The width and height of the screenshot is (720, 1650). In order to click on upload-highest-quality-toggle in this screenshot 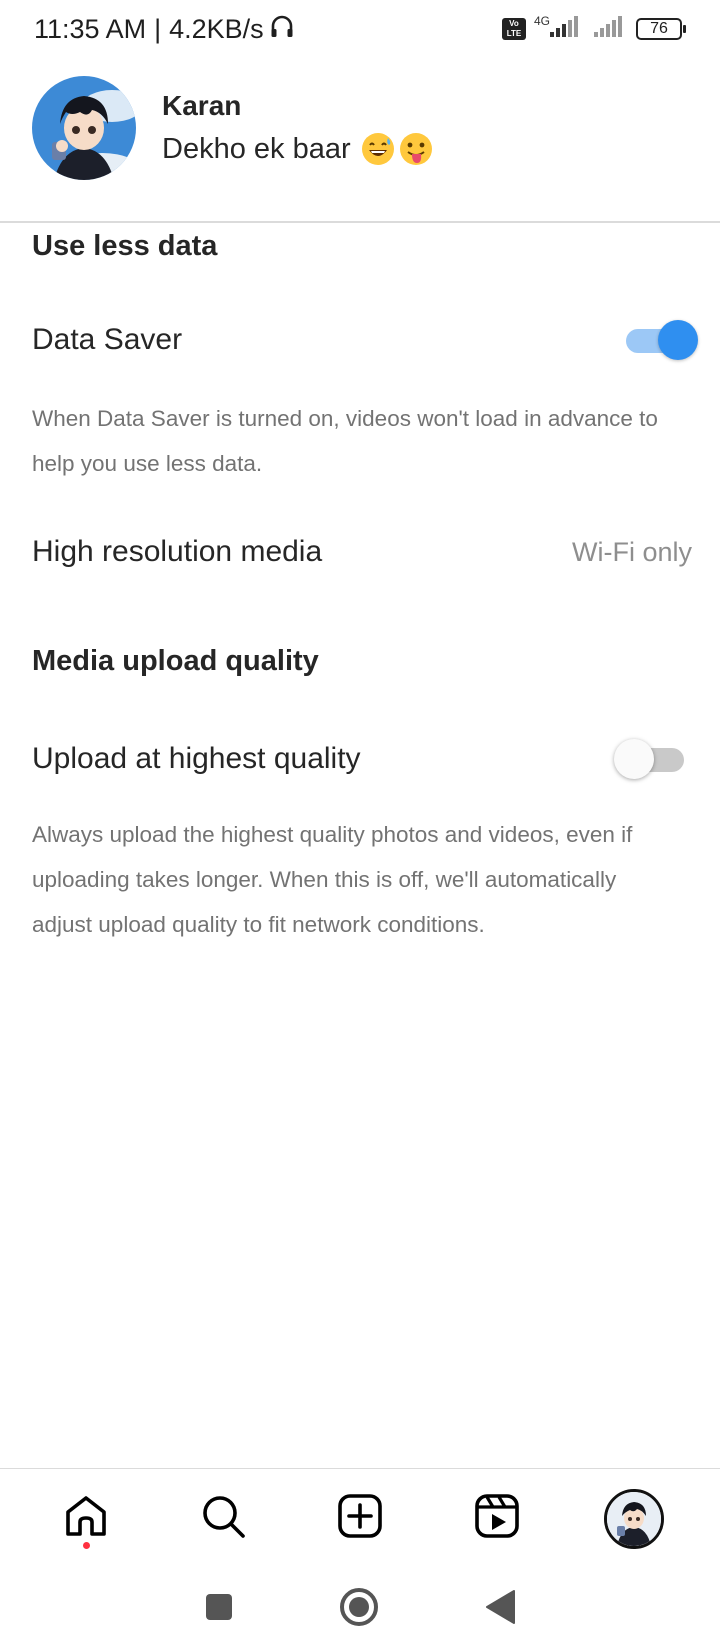, I will do `click(652, 759)`.